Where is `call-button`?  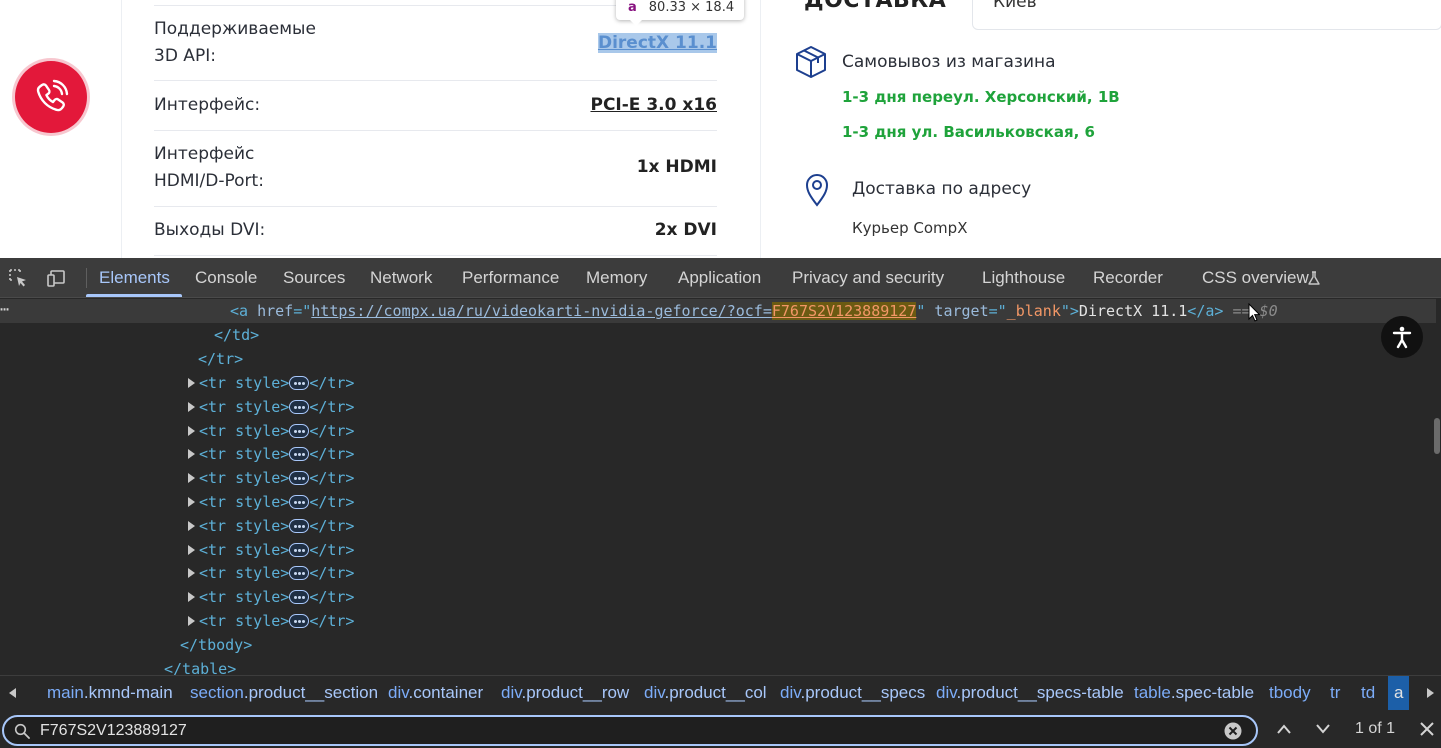
call-button is located at coordinates (51, 97).